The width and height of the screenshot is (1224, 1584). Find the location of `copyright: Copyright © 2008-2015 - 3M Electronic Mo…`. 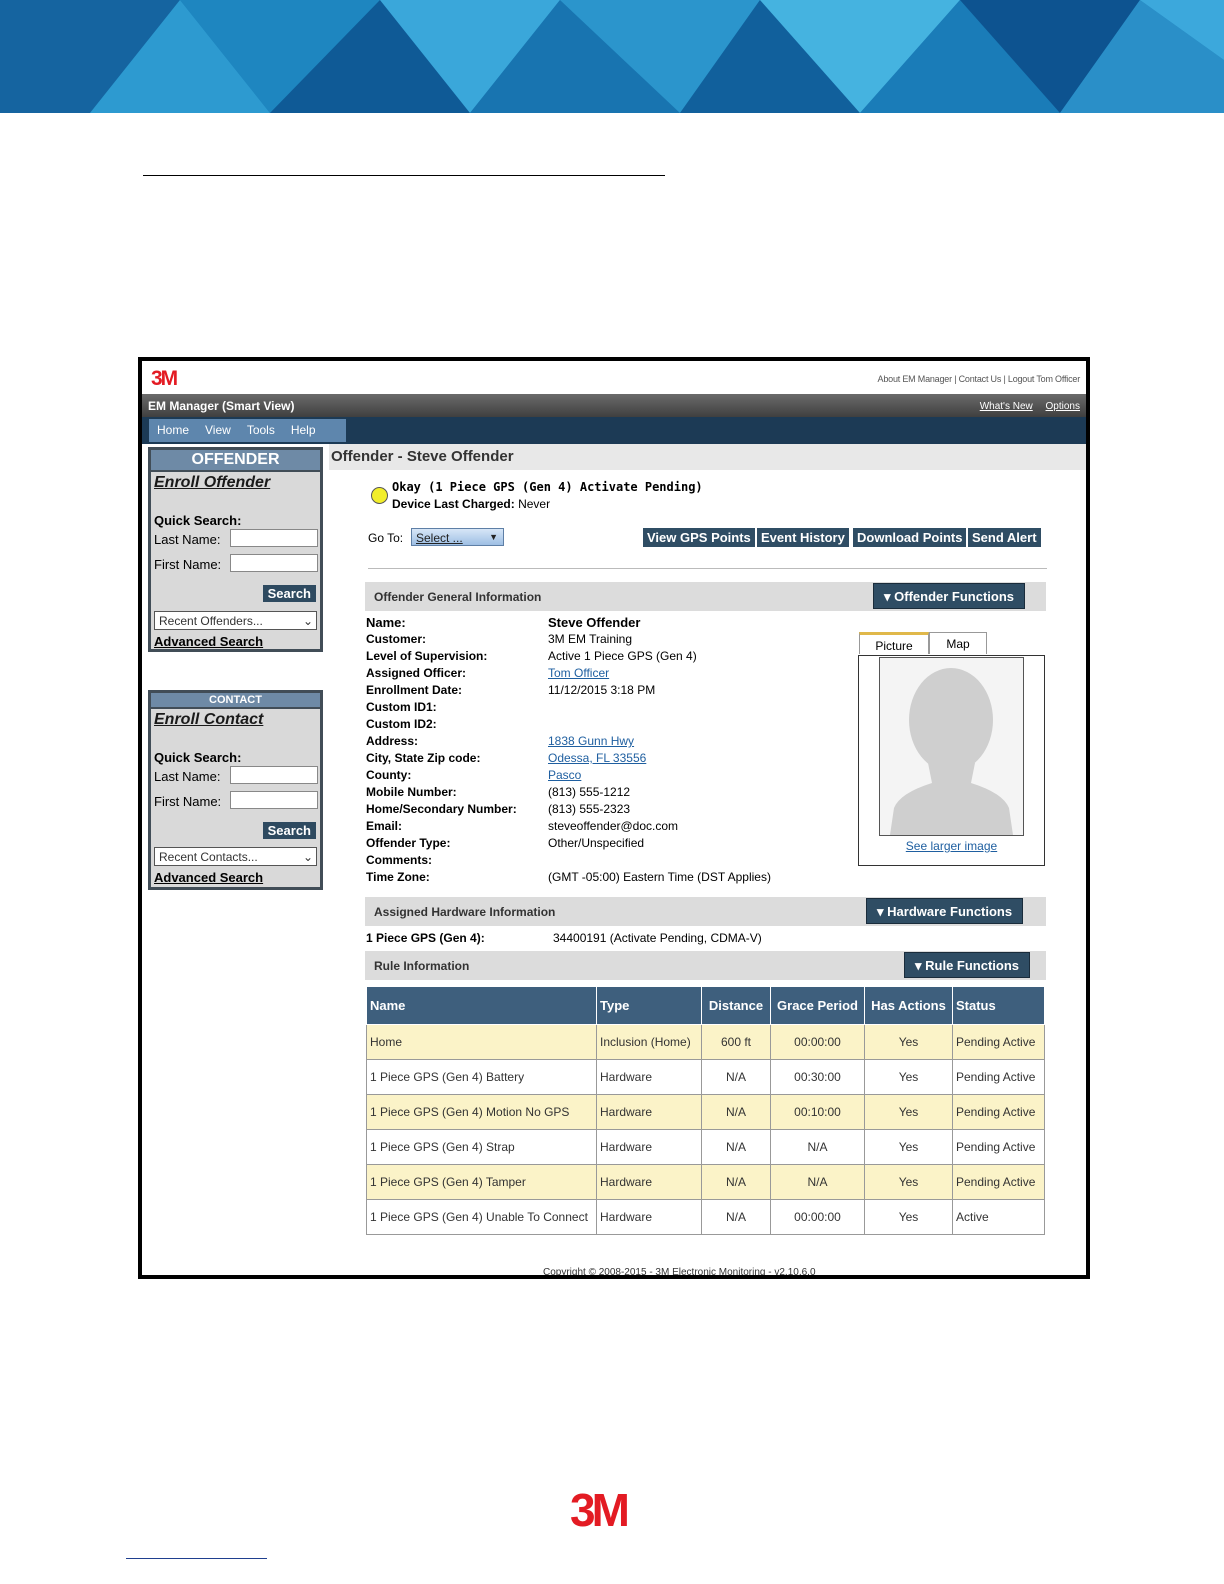

copyright: Copyright © 2008-2015 - 3M Electronic Mo… is located at coordinates (679, 1272).